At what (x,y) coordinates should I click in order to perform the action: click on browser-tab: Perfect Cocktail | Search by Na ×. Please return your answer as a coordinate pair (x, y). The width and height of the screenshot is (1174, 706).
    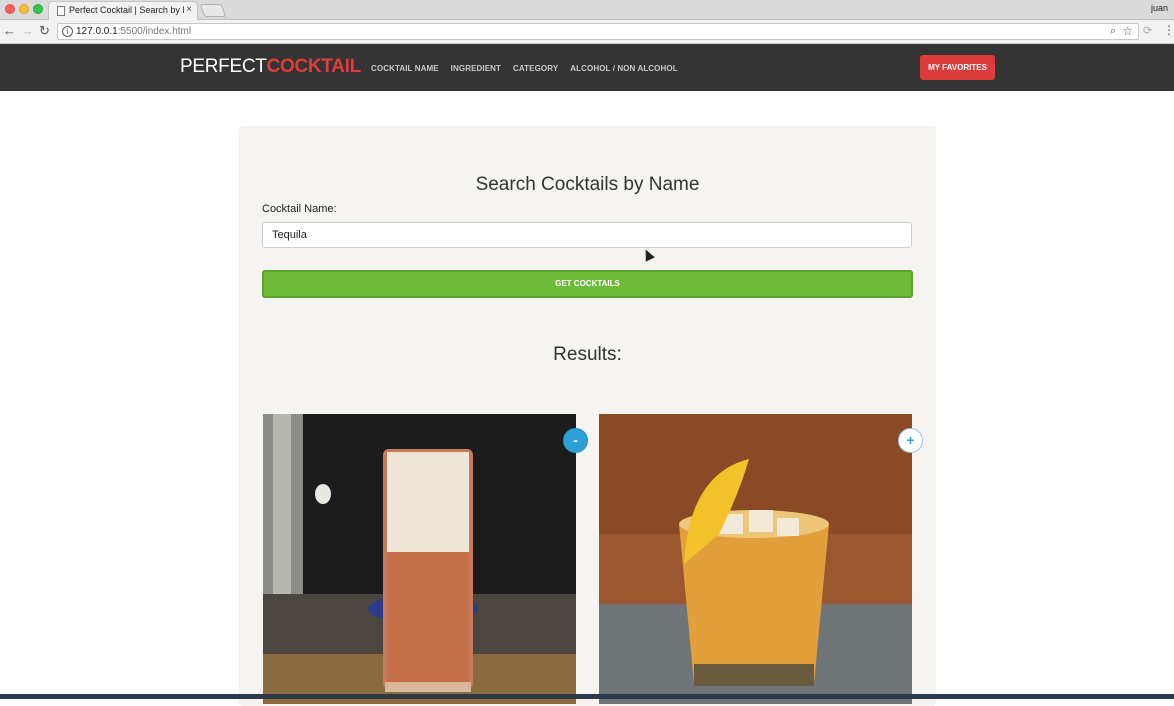
    Looking at the image, I should click on (123, 10).